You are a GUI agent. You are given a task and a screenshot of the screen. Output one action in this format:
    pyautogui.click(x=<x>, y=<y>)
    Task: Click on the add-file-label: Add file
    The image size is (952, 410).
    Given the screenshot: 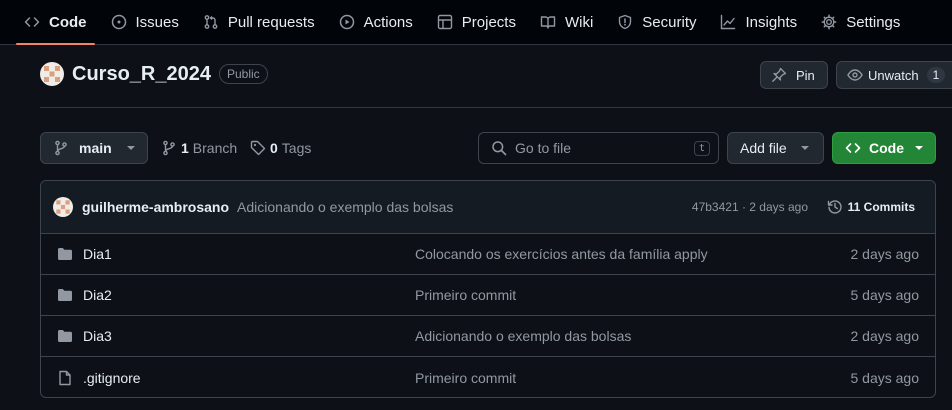 What is the action you would take?
    pyautogui.click(x=763, y=148)
    